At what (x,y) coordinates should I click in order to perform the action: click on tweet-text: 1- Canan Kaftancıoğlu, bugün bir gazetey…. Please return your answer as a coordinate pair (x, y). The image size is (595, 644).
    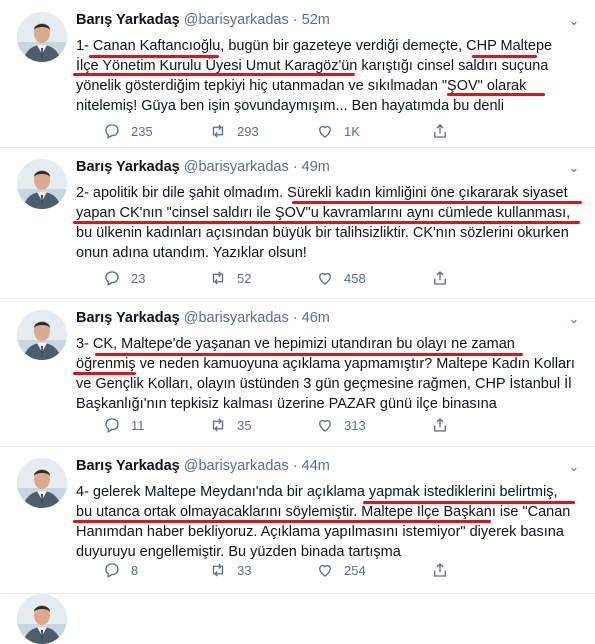
    Looking at the image, I should click on (331, 76).